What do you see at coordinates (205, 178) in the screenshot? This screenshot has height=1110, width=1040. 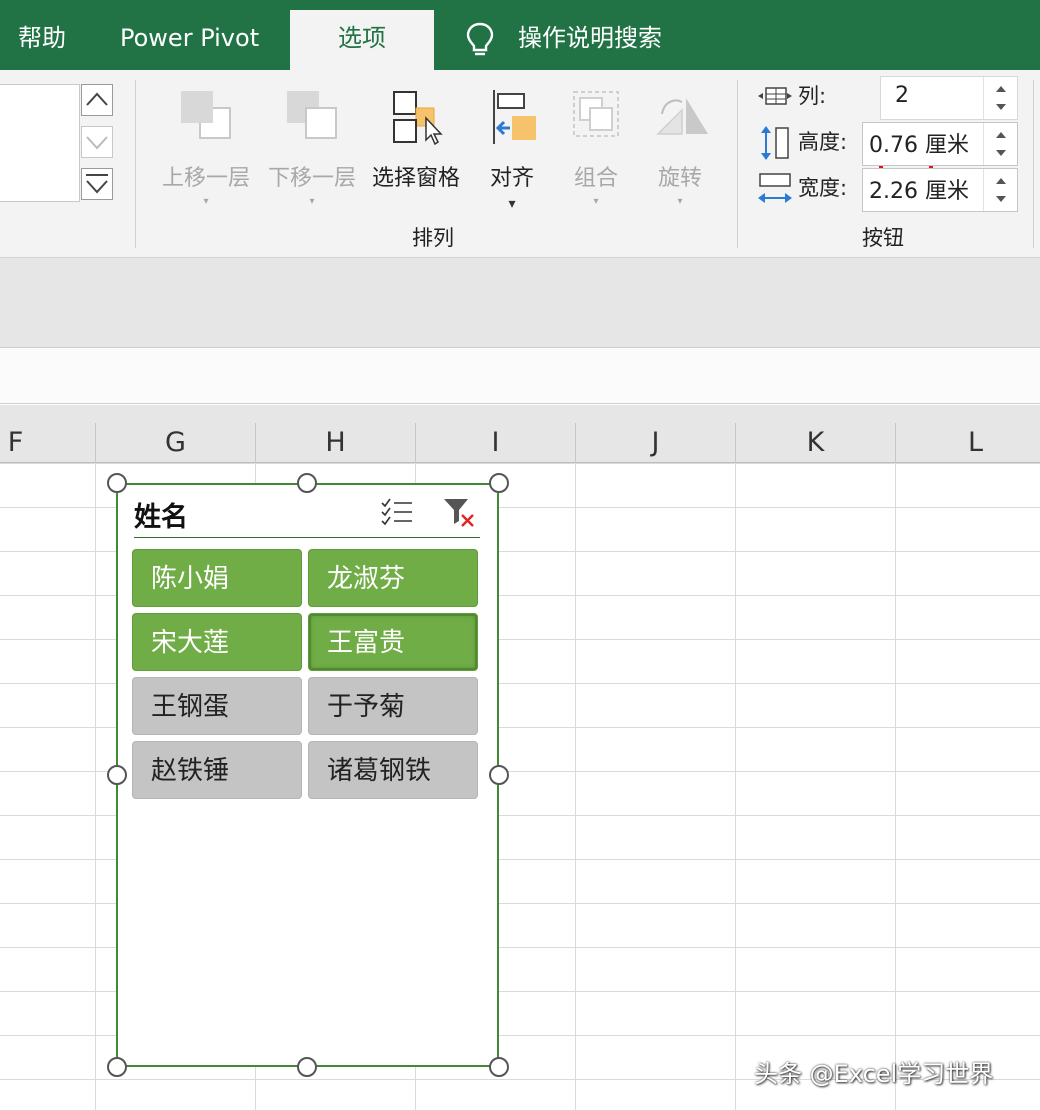 I see `bring-forward-label: 上移一层` at bounding box center [205, 178].